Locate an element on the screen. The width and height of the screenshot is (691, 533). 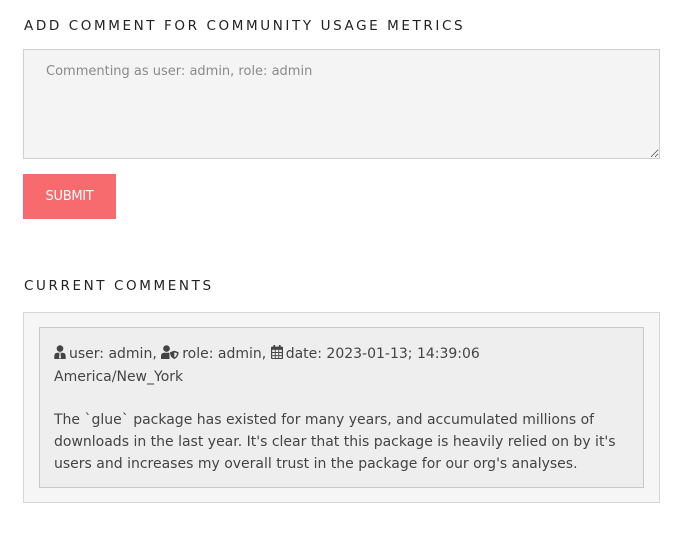
comment-user: user: admin, is located at coordinates (113, 354).